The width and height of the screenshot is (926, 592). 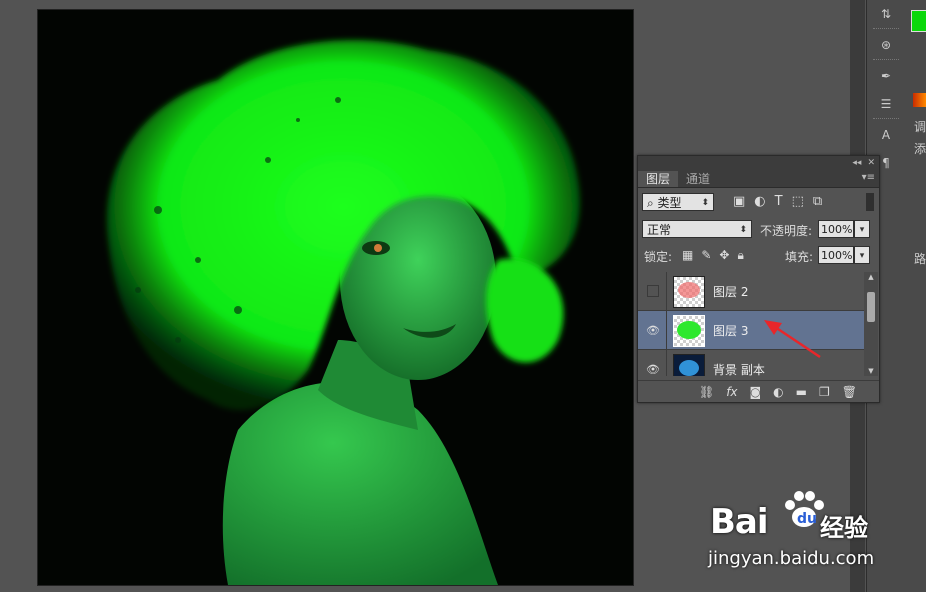 I want to click on visibility-toggle, so click(x=653, y=291).